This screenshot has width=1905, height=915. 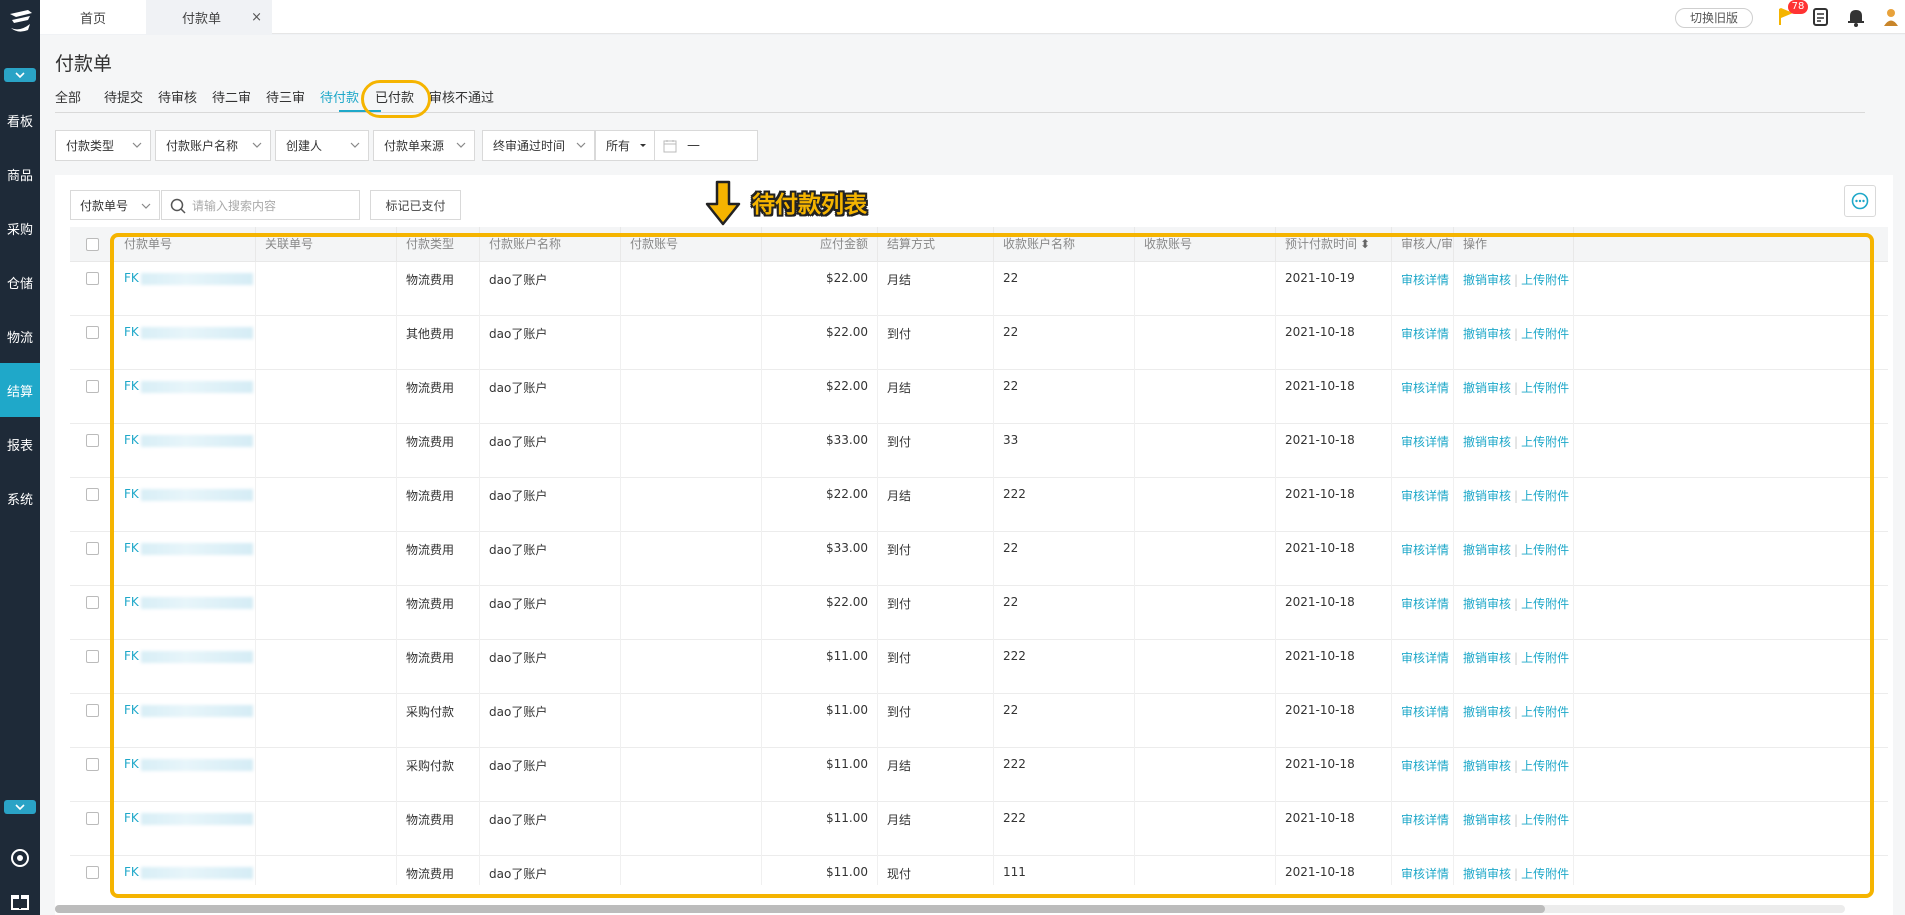 I want to click on filter-creator: 创建人, so click(x=322, y=145).